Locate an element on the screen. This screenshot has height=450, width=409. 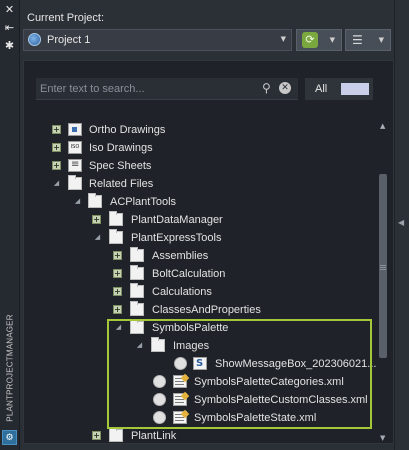
tree-item-calculations: + Calculations is located at coordinates (200, 292).